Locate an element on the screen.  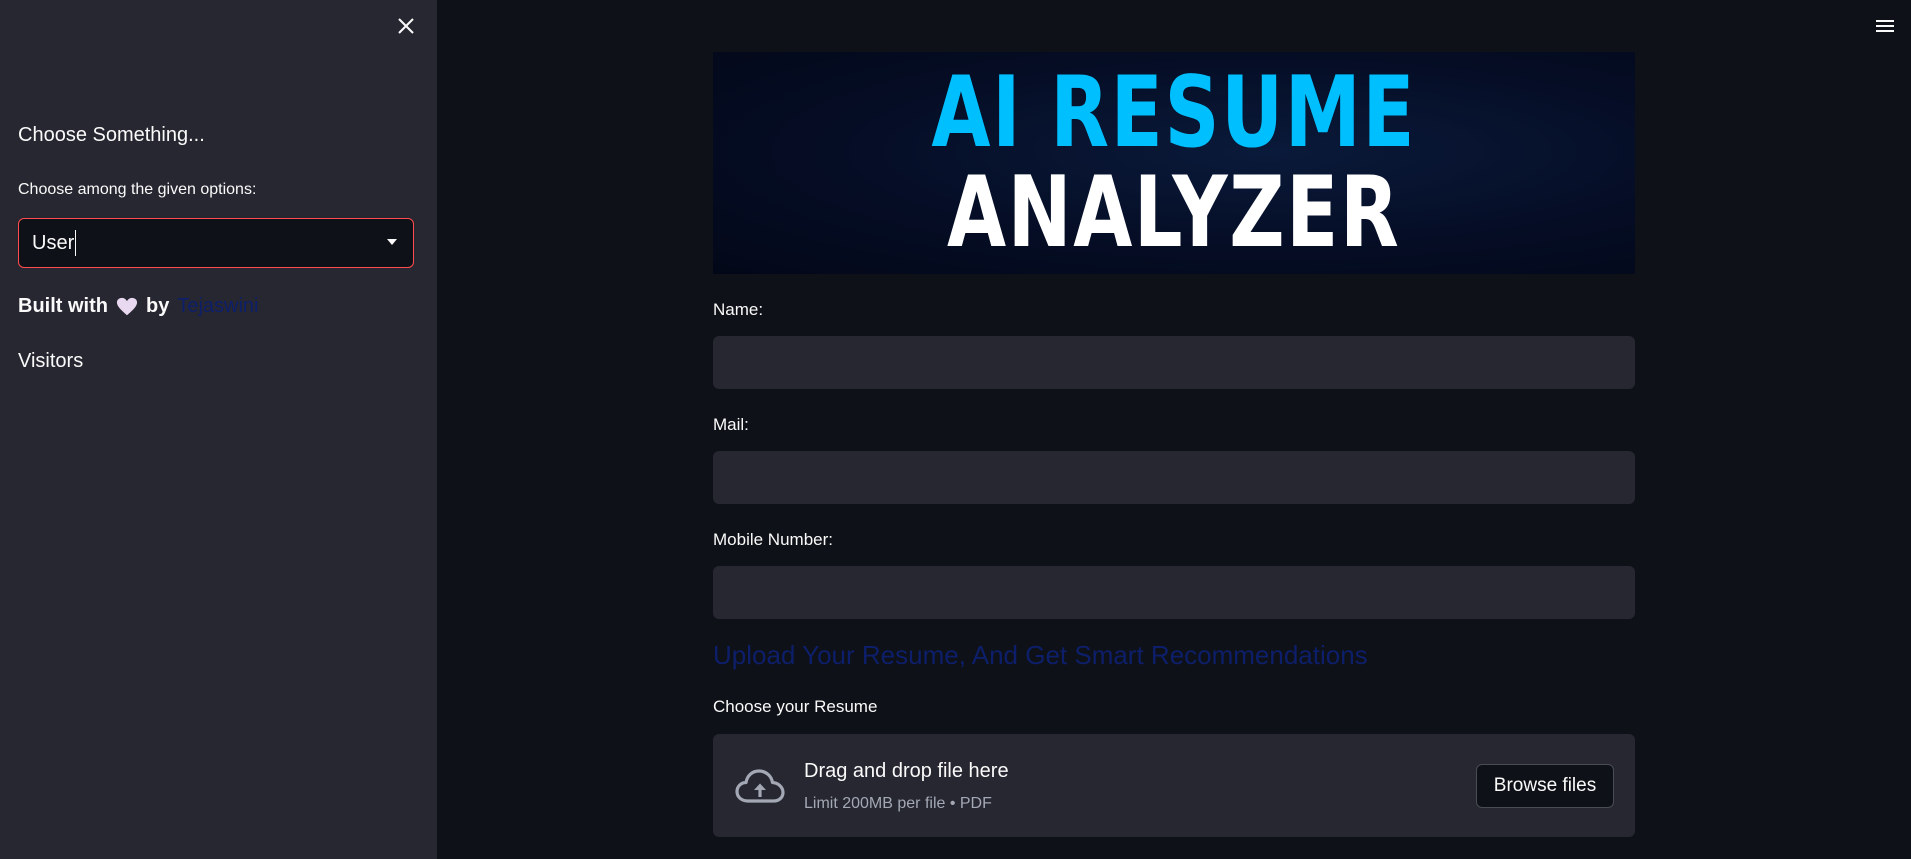
role-select: User is located at coordinates (216, 243).